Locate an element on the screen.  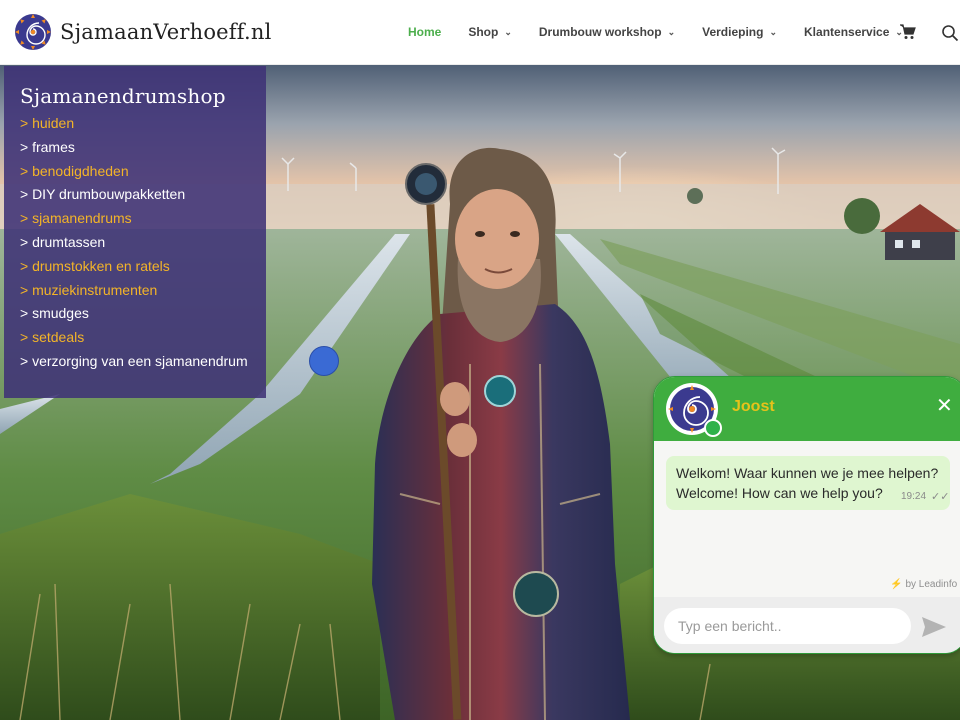
category-link-setdeals: > setdeals is located at coordinates (134, 338).